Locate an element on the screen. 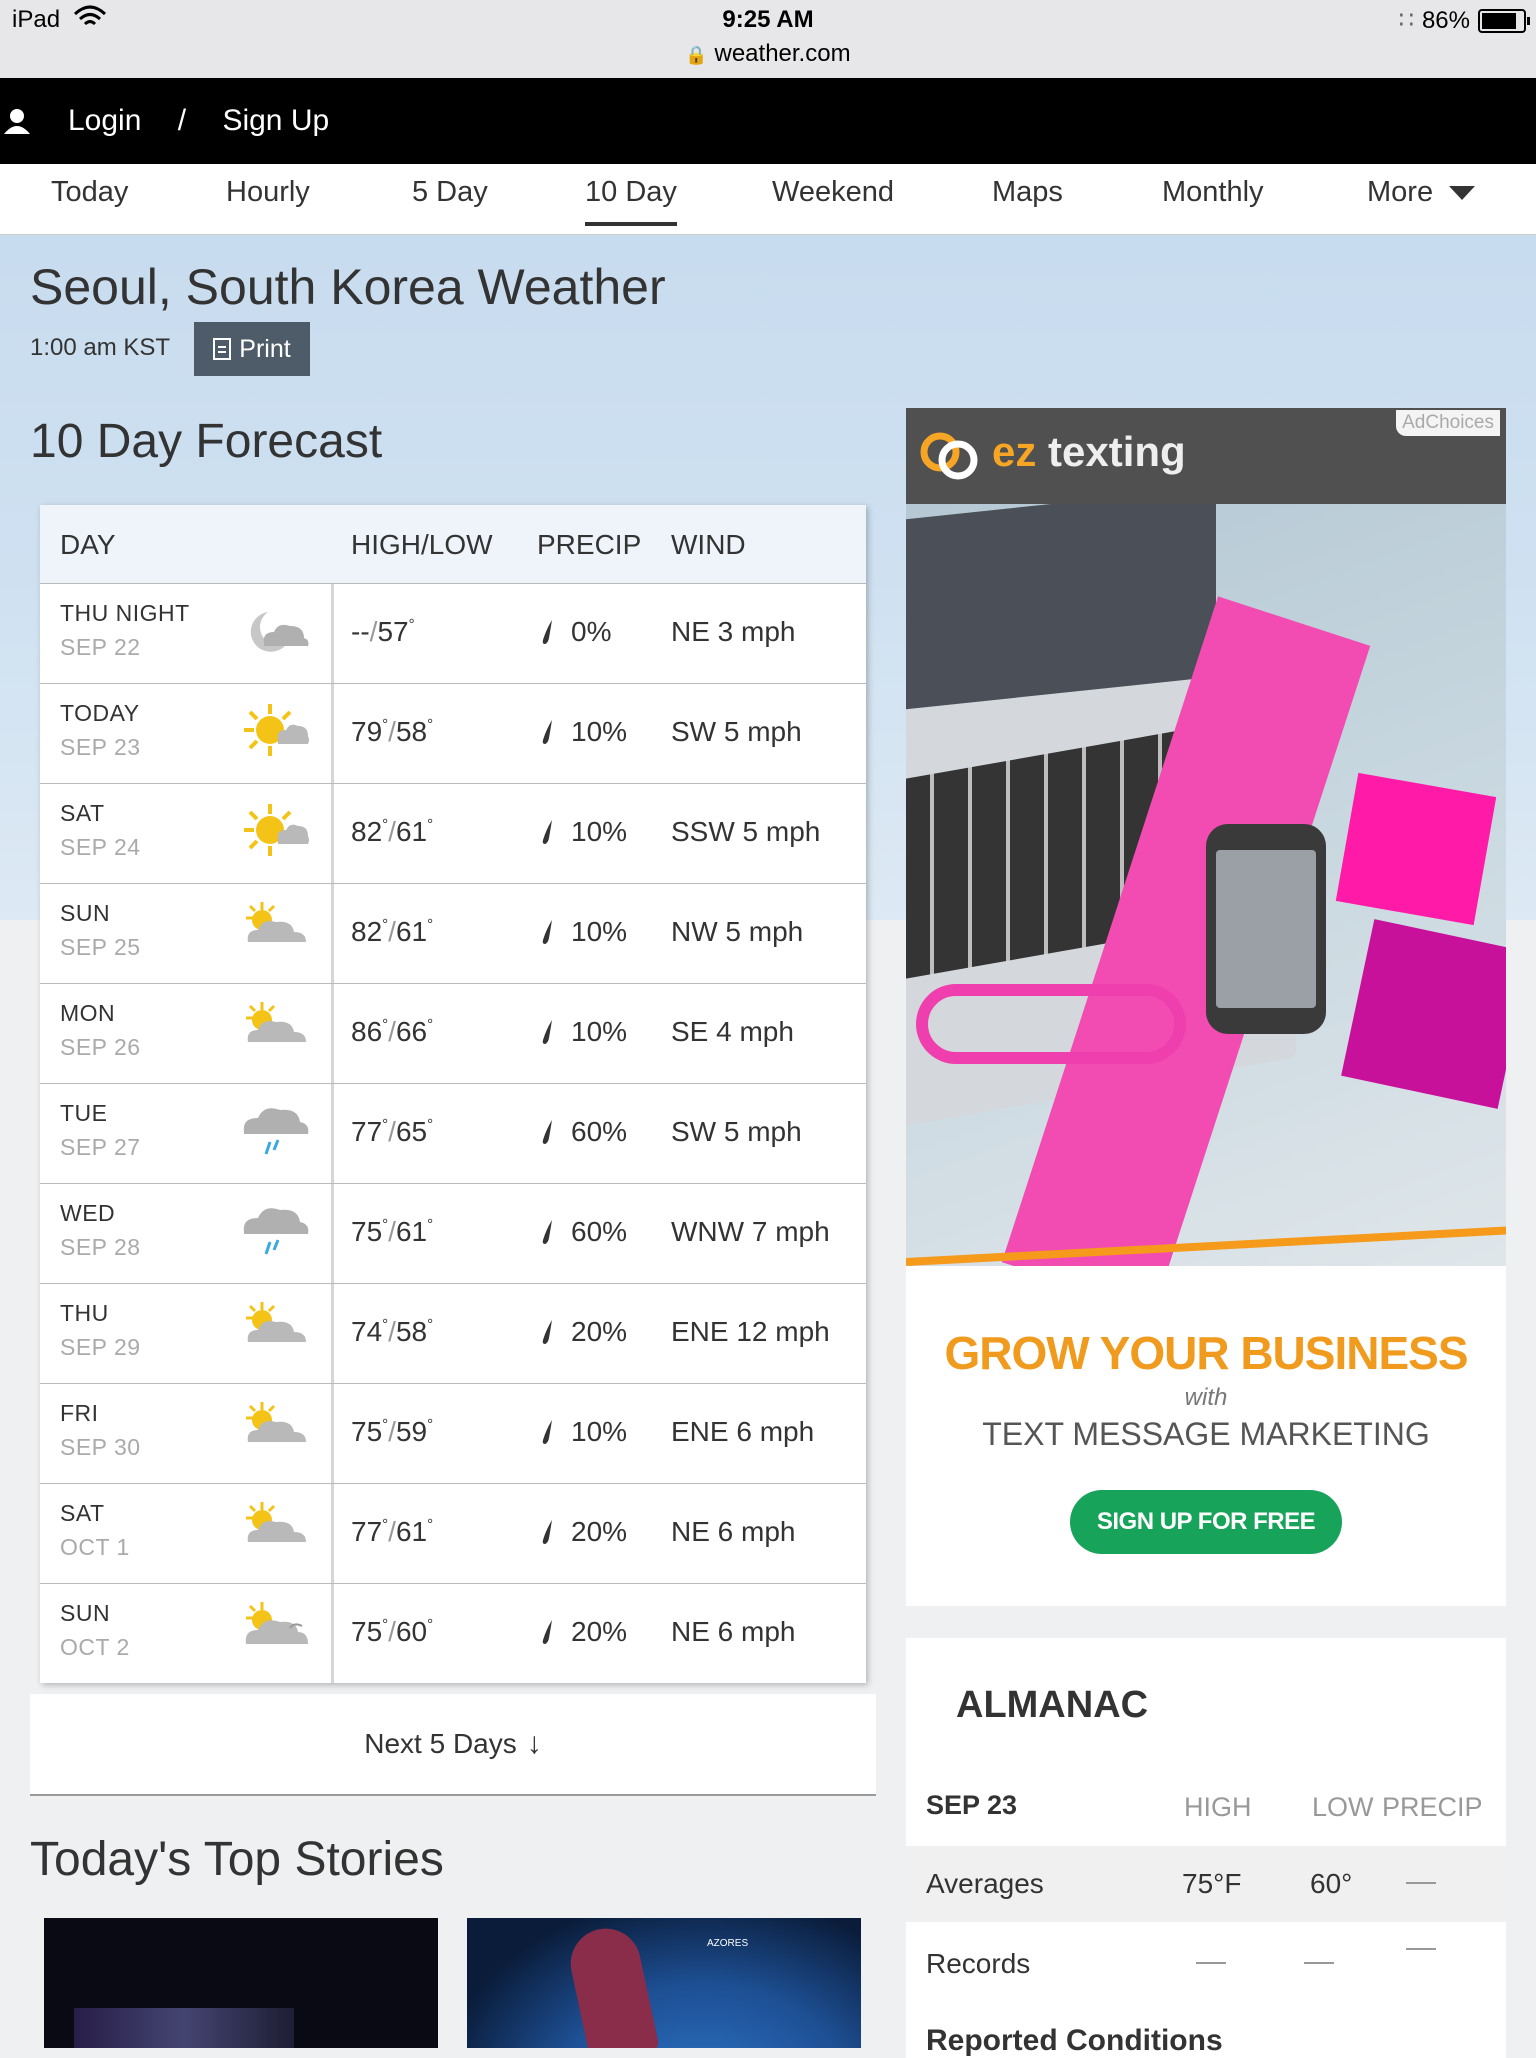 Image resolution: width=1536 pixels, height=2058 pixels. forecast-row: TODAY SEP 23 79°/58° 10% SW 5 mph is located at coordinates (453, 734).